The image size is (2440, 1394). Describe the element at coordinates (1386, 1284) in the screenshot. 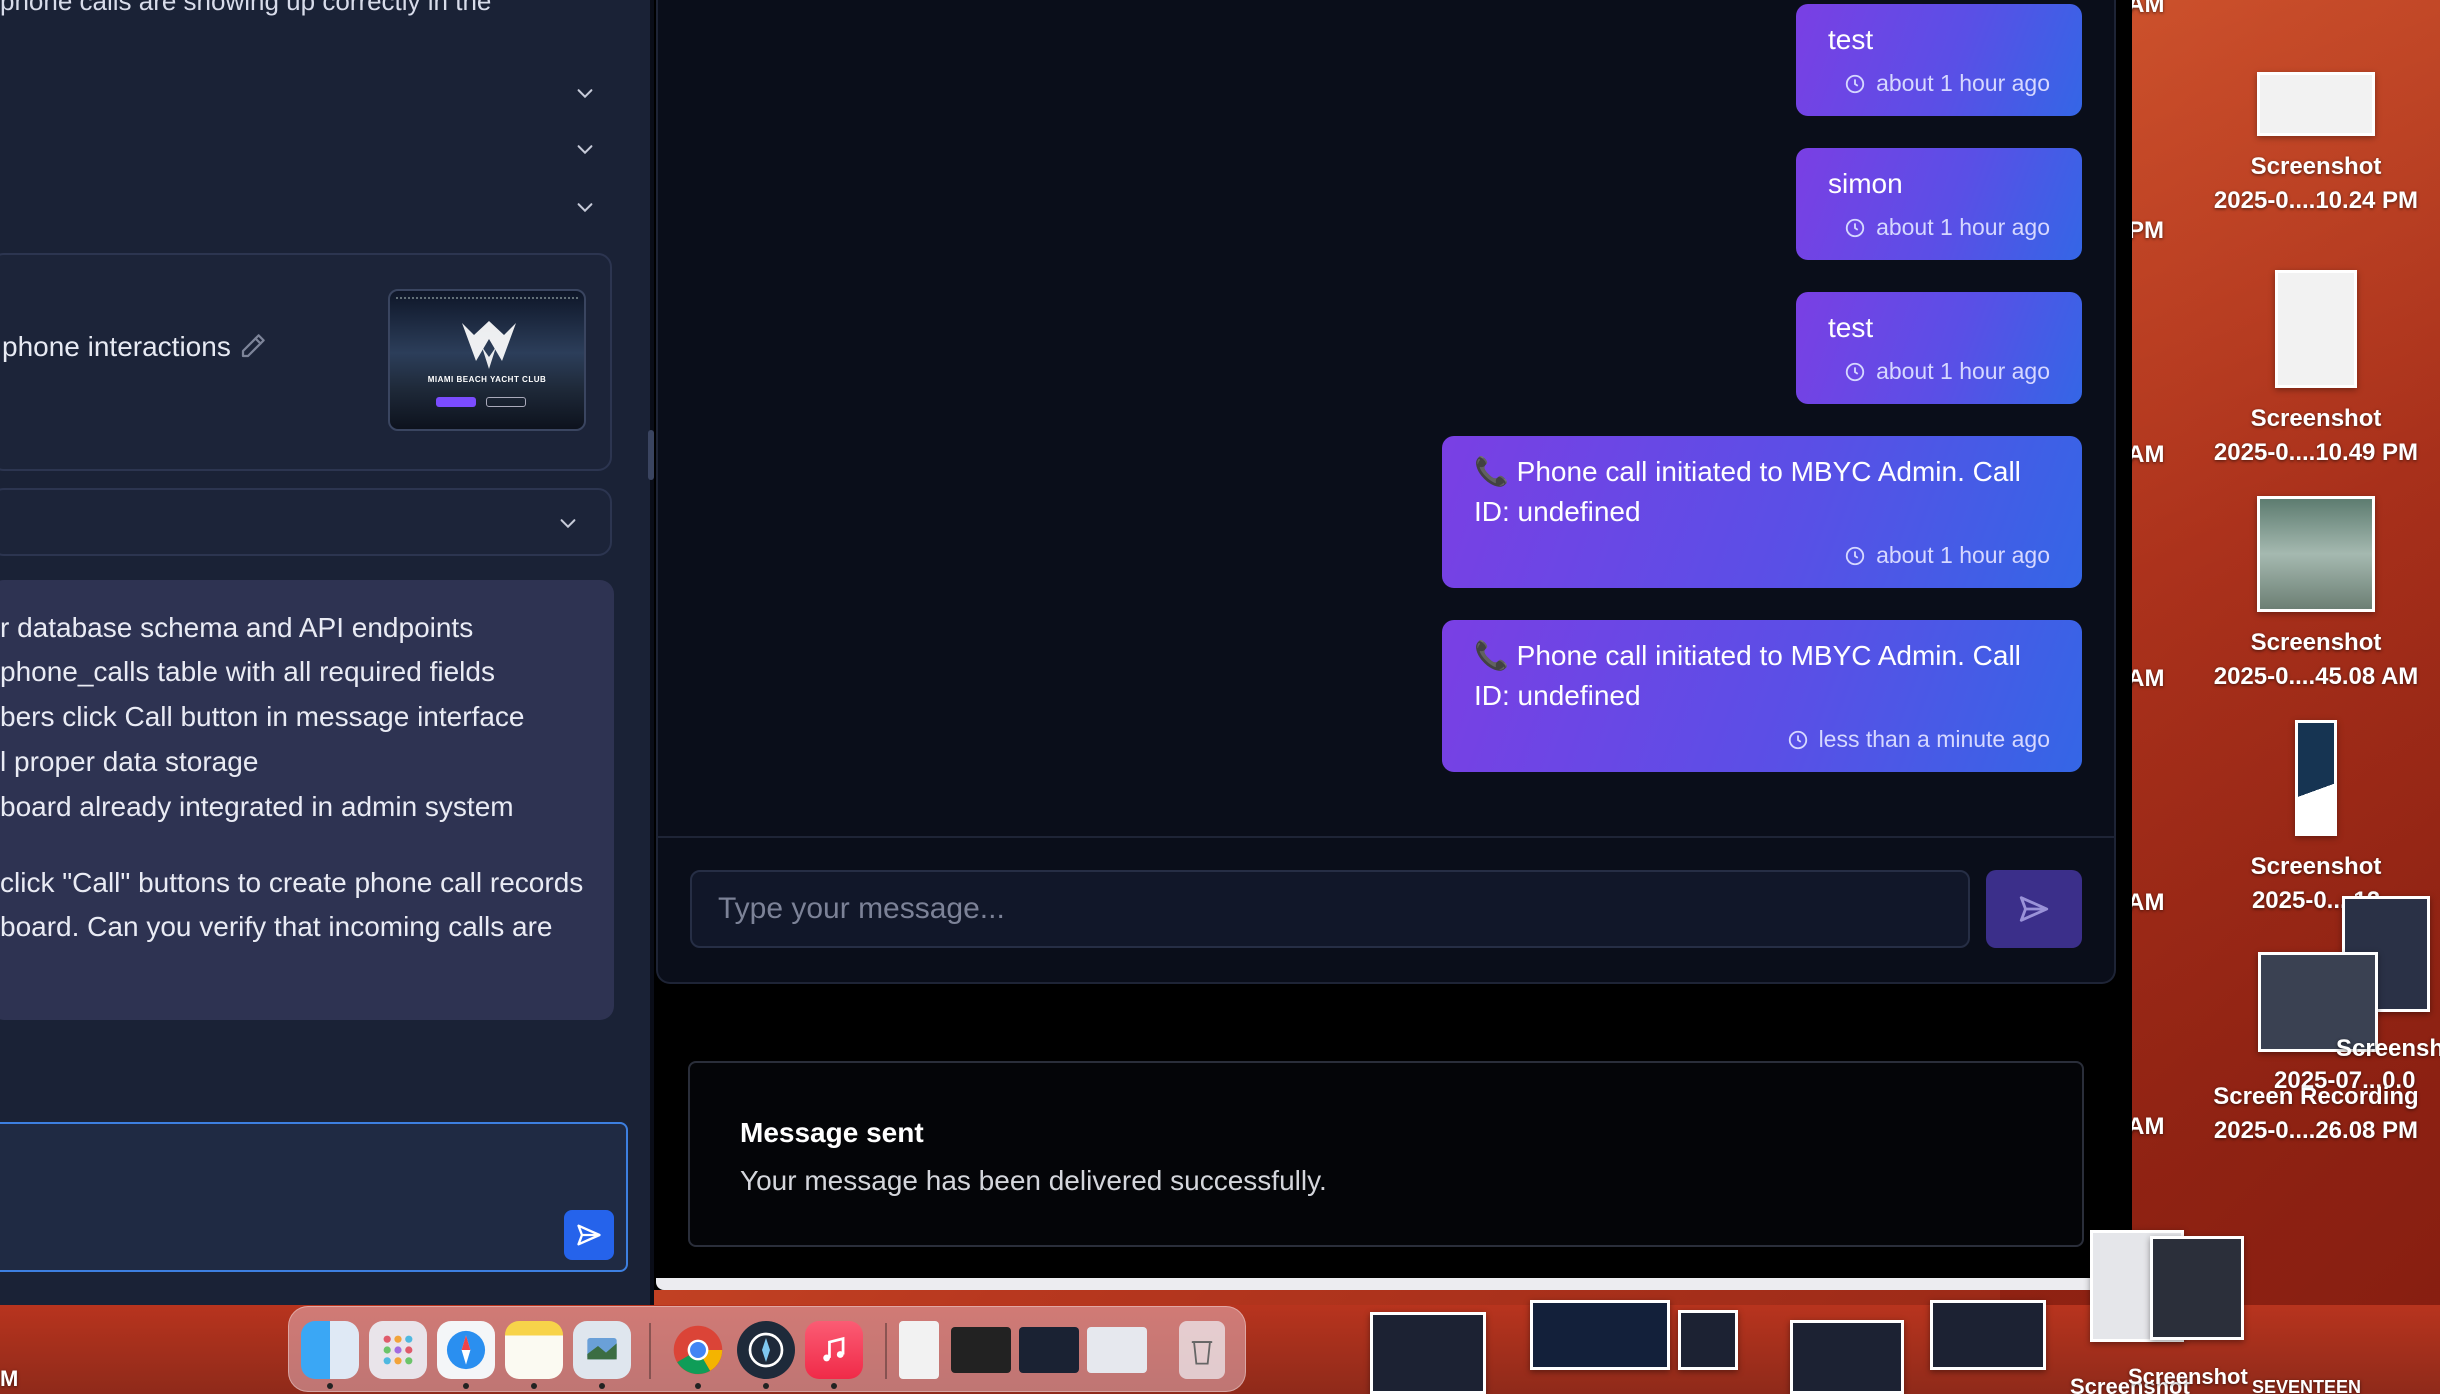

I see `window-bottom-edge` at that location.